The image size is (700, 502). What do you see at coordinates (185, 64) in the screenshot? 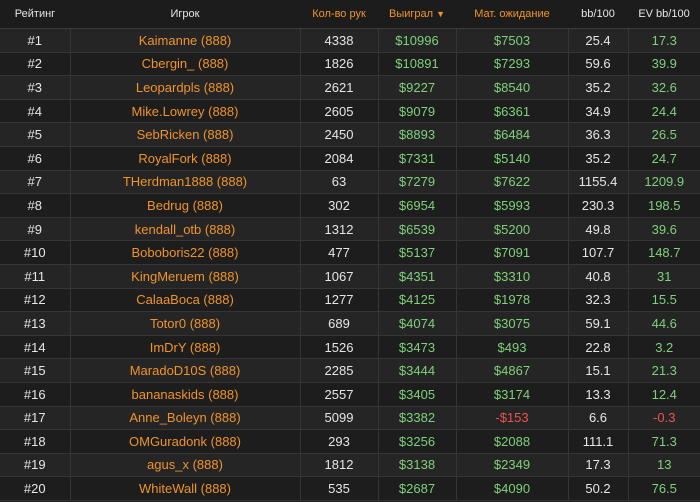
I see `cell-player: Cbergin_ (888)` at bounding box center [185, 64].